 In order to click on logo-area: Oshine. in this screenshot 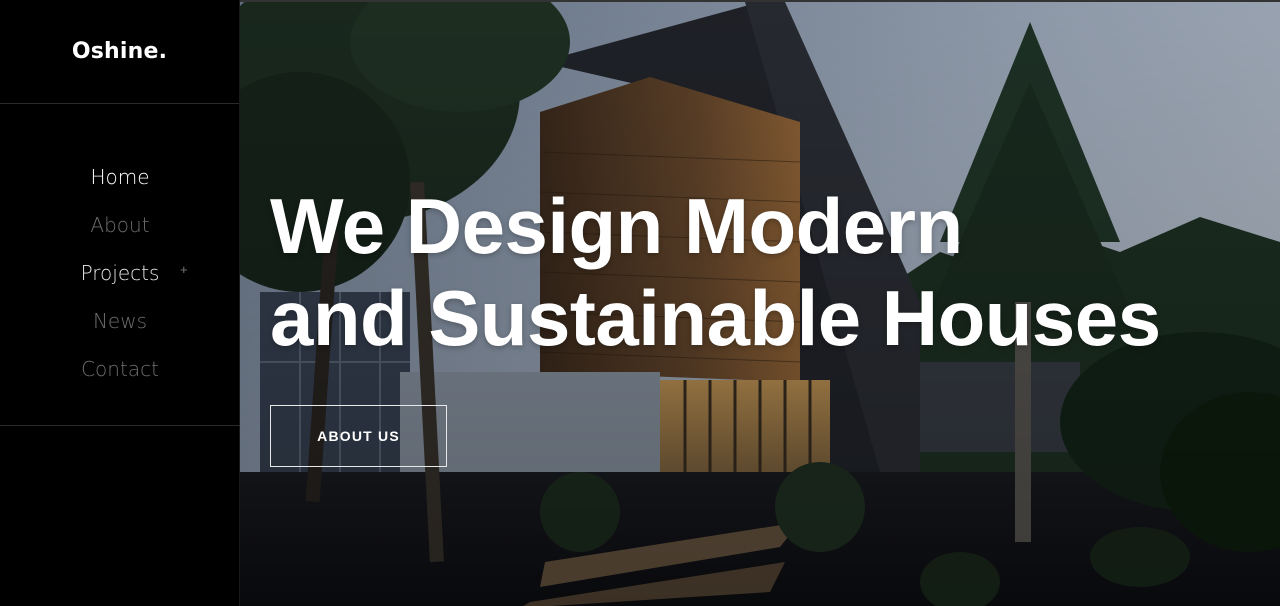, I will do `click(119, 52)`.